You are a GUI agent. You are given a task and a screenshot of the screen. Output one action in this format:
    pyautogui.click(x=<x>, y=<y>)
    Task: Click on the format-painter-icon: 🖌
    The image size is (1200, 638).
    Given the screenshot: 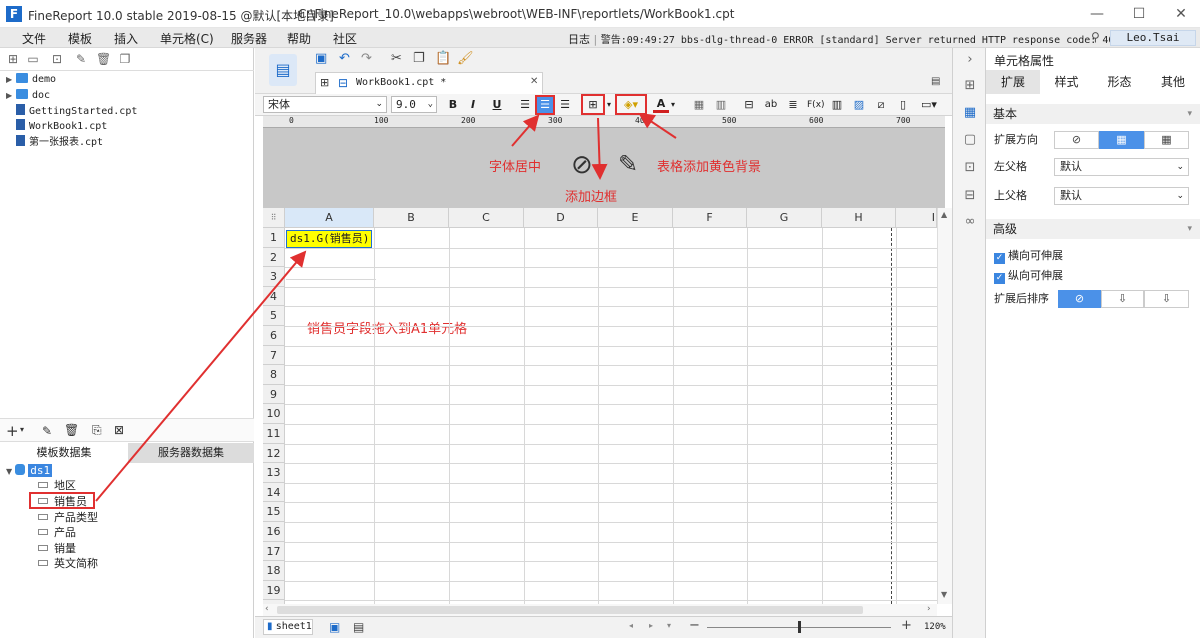 What is the action you would take?
    pyautogui.click(x=465, y=58)
    